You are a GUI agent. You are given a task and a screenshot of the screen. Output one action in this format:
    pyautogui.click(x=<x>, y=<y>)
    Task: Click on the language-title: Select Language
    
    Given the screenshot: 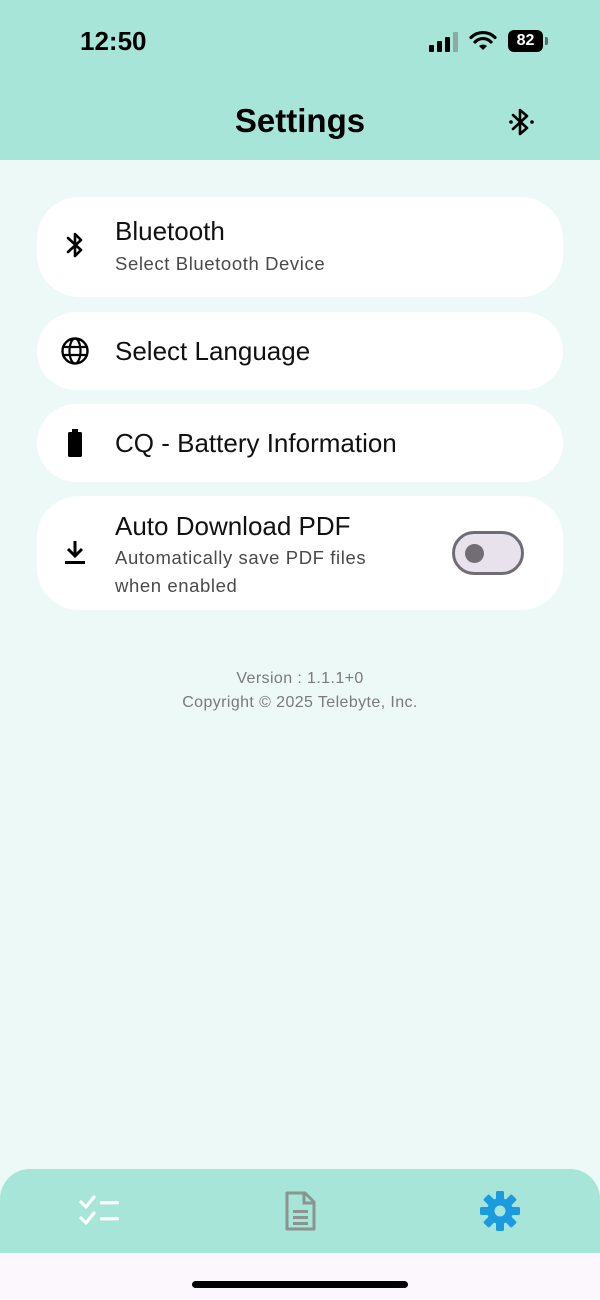 What is the action you would take?
    pyautogui.click(x=213, y=351)
    